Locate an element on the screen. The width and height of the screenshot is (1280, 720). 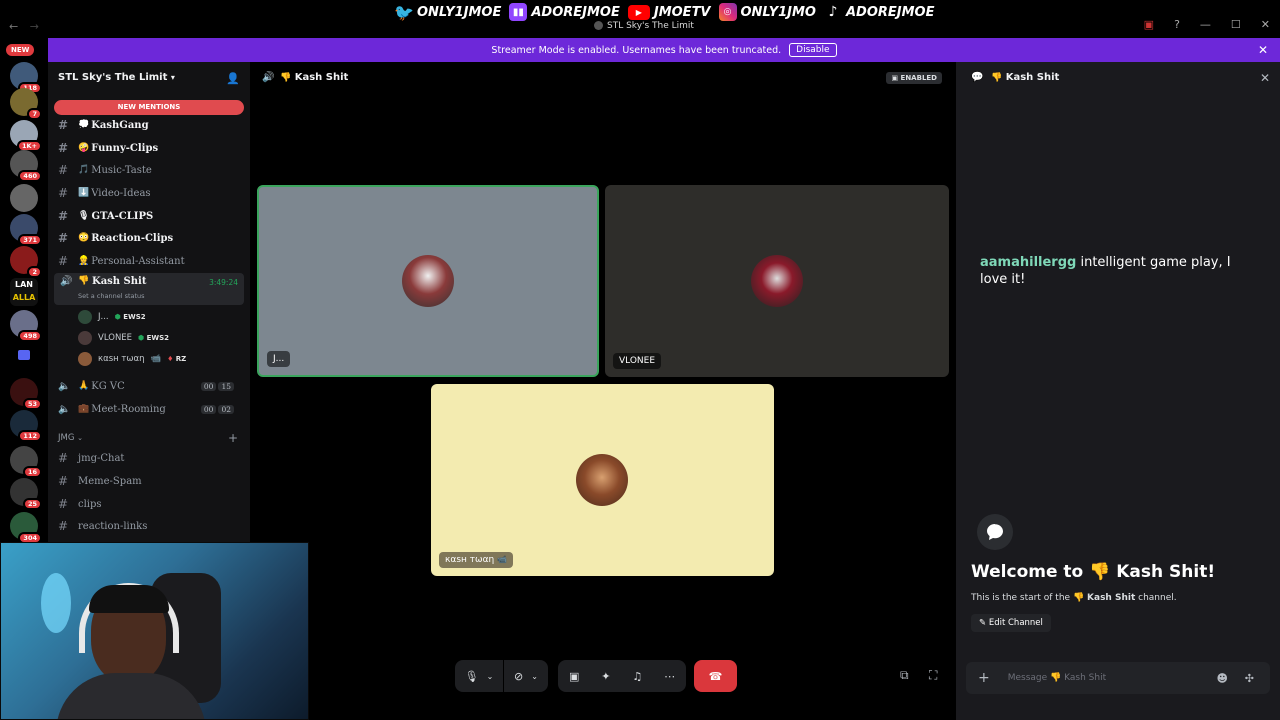
close-window-icon: ✕ is located at coordinates (1265, 24).